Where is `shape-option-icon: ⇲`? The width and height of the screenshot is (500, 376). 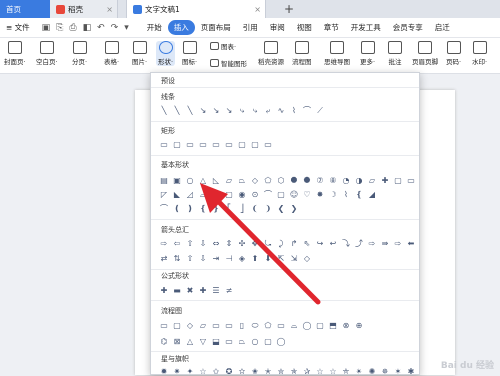
shape-option-icon: ⇲ is located at coordinates (294, 258).